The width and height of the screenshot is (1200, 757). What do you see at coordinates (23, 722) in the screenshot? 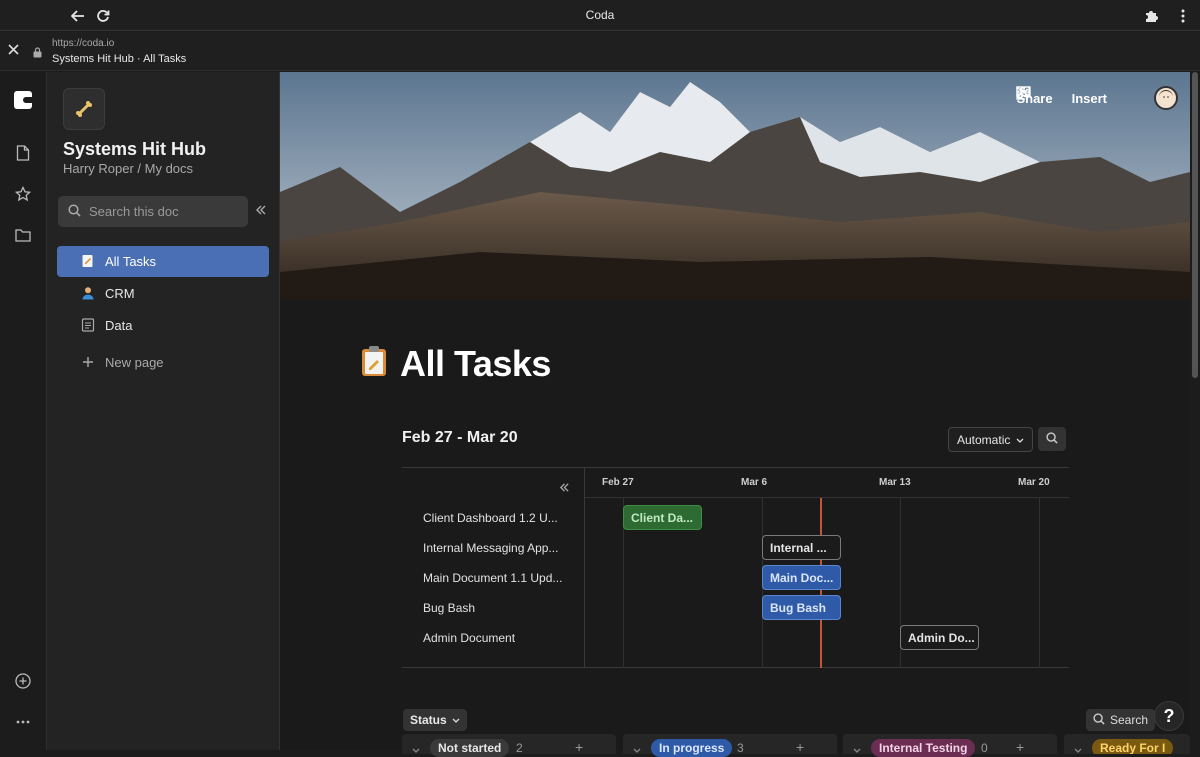
I see `more-dots-icon` at bounding box center [23, 722].